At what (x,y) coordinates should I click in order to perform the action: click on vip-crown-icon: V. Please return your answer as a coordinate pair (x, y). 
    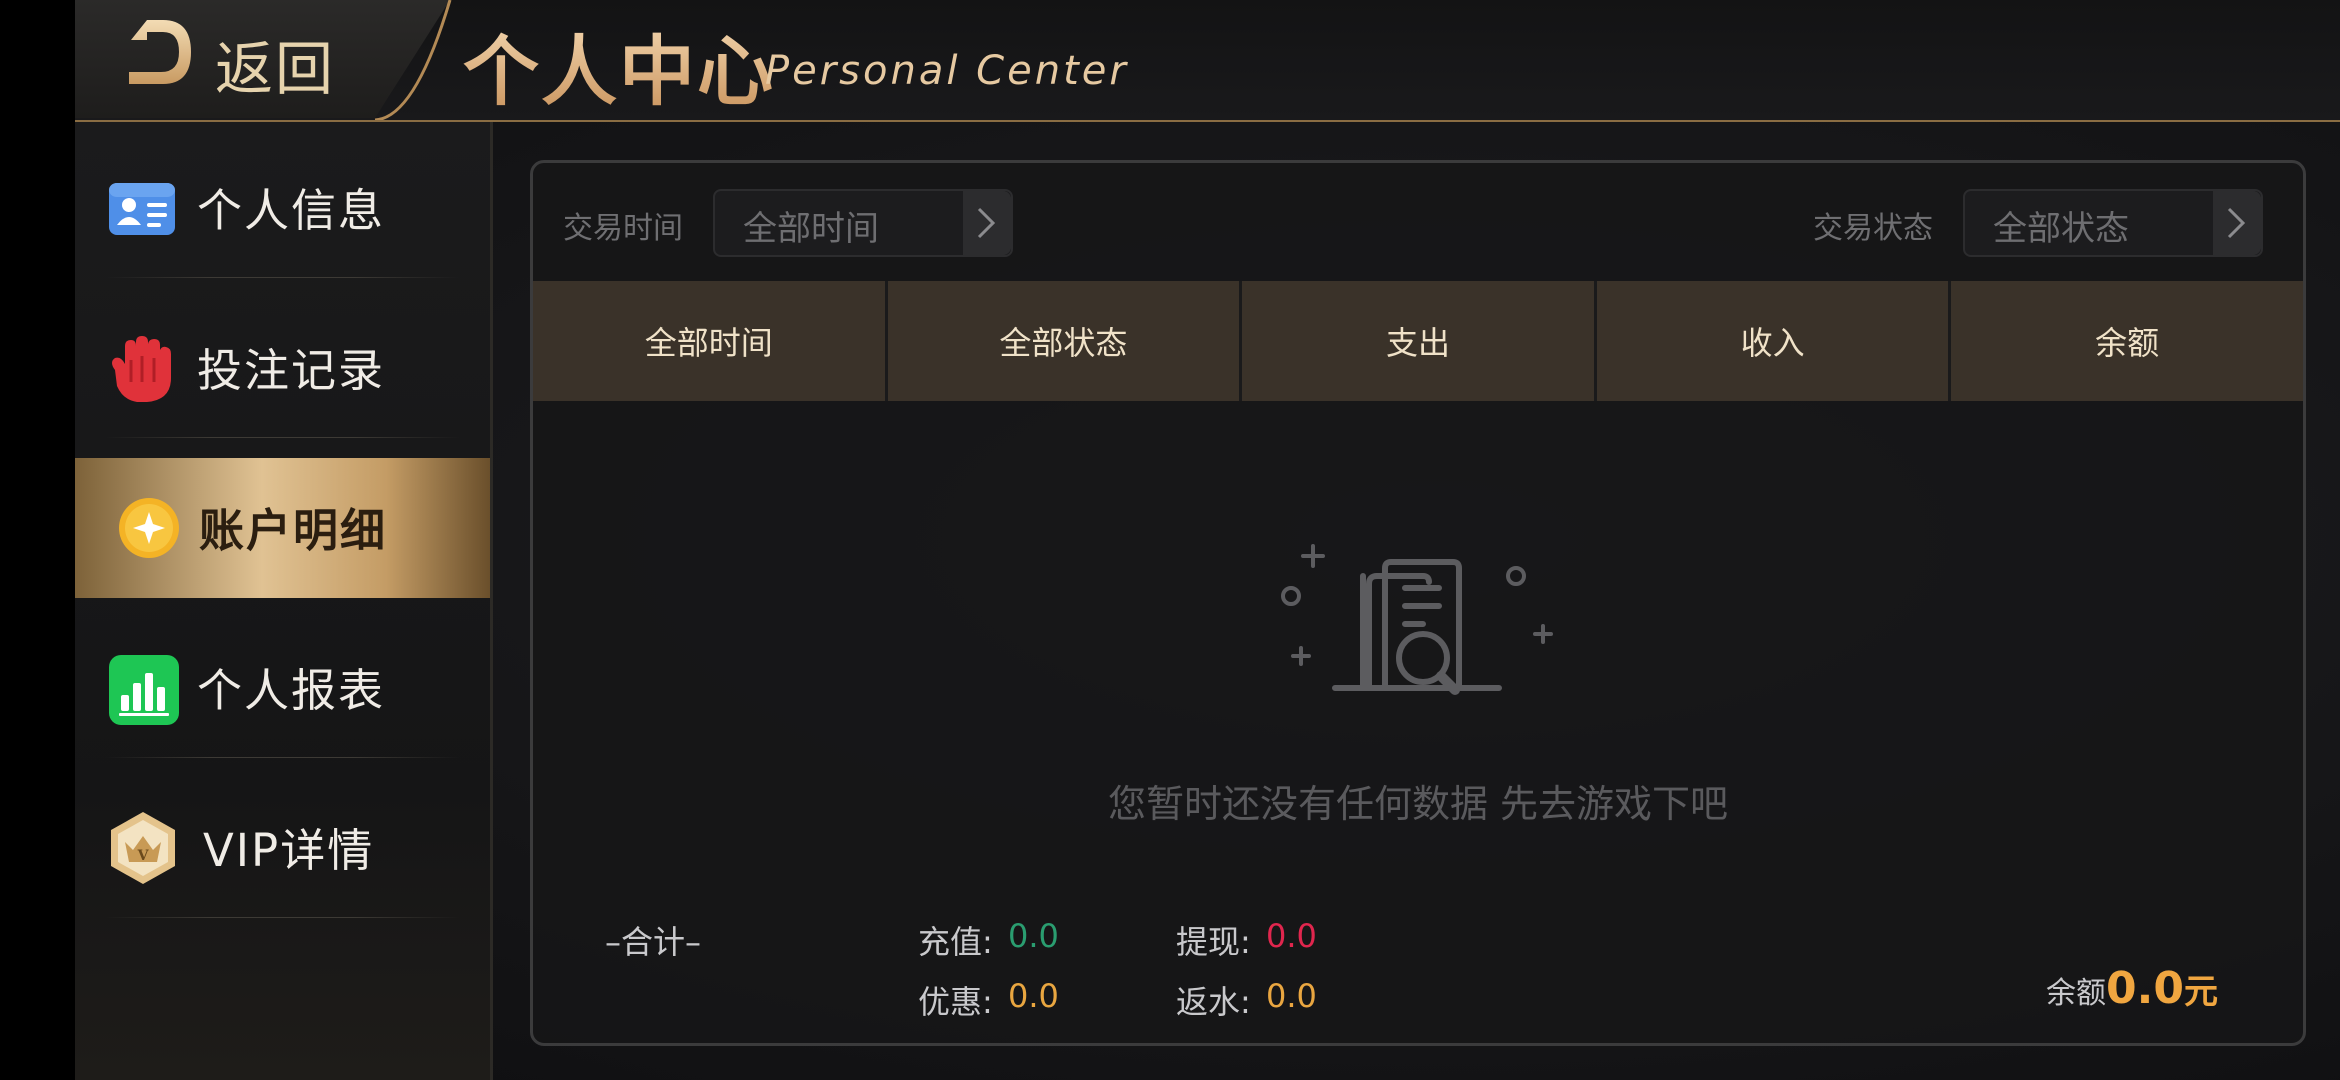
    Looking at the image, I should click on (143, 848).